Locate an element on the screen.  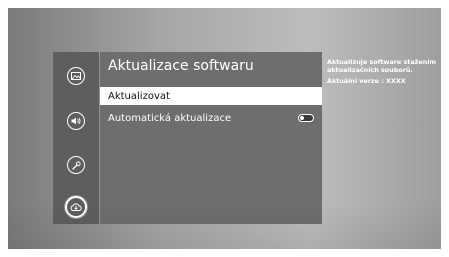
menu-item-auto-update: Automatická aktualizace is located at coordinates (211, 118).